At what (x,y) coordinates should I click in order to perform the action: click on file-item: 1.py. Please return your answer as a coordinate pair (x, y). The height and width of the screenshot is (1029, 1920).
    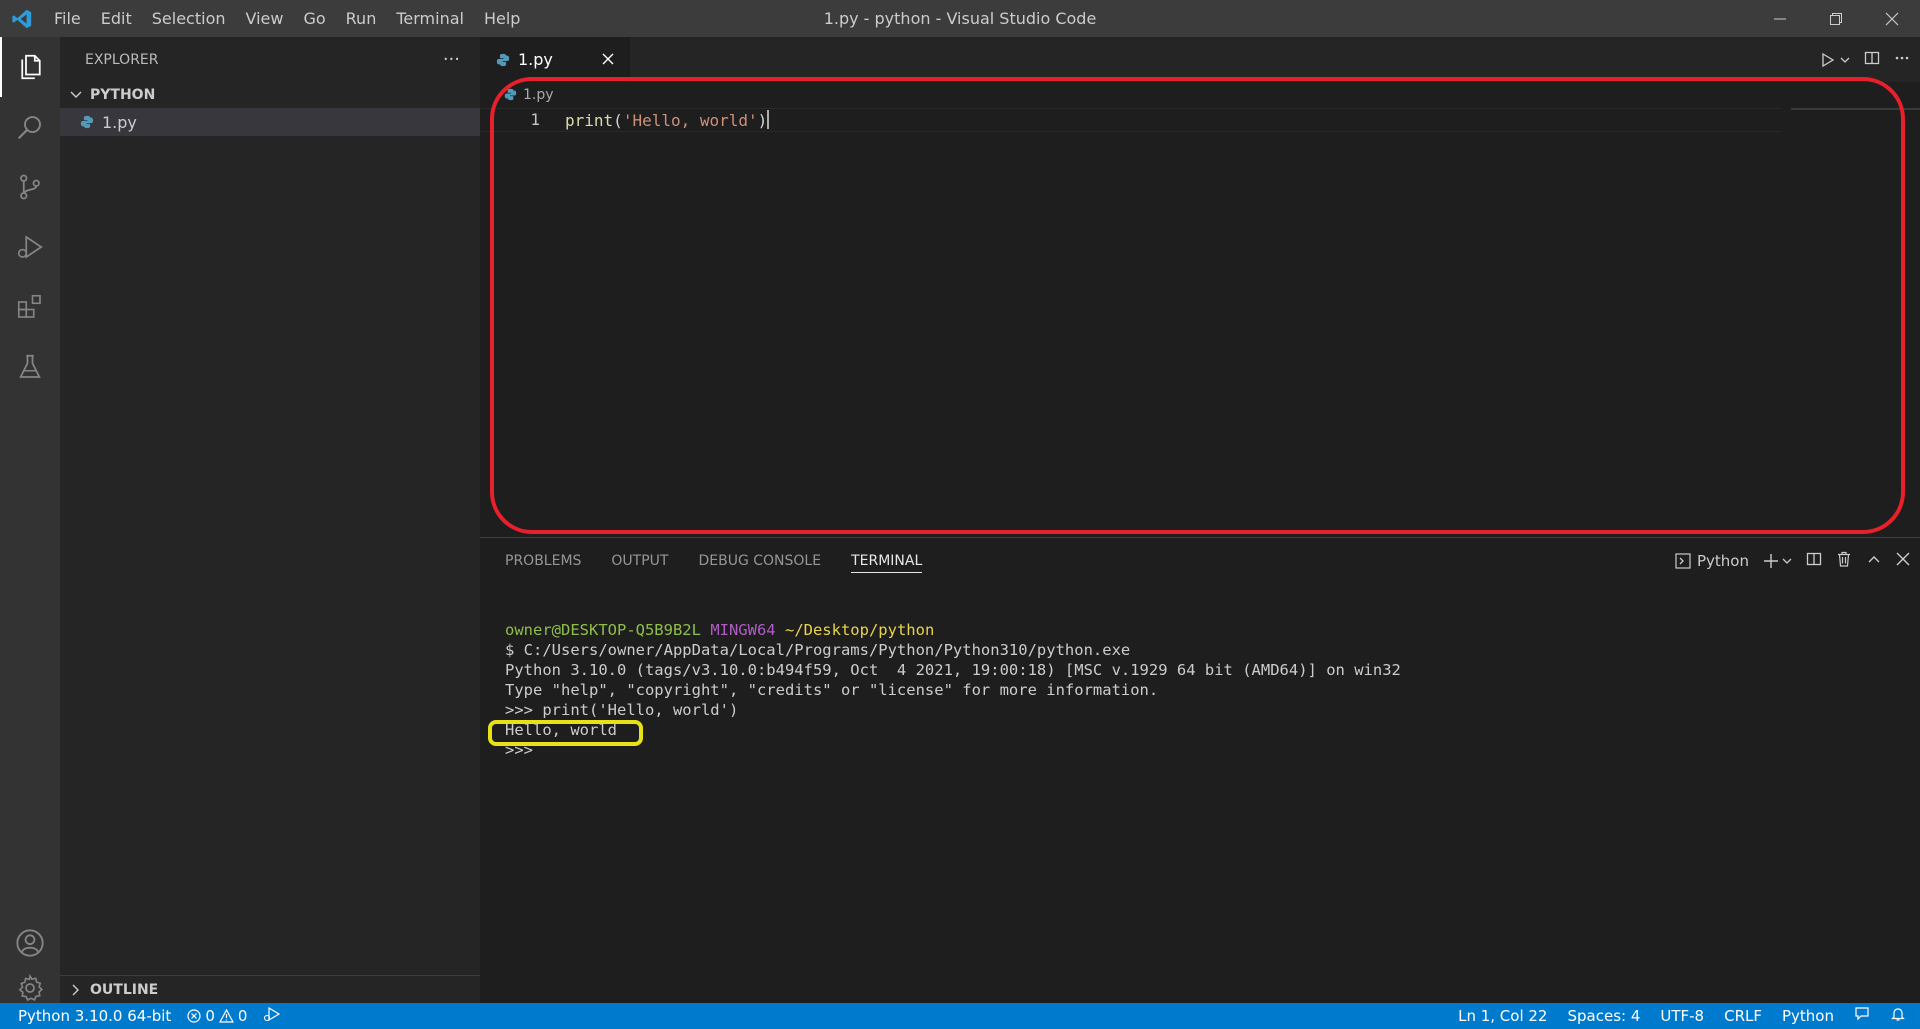
    Looking at the image, I should click on (270, 122).